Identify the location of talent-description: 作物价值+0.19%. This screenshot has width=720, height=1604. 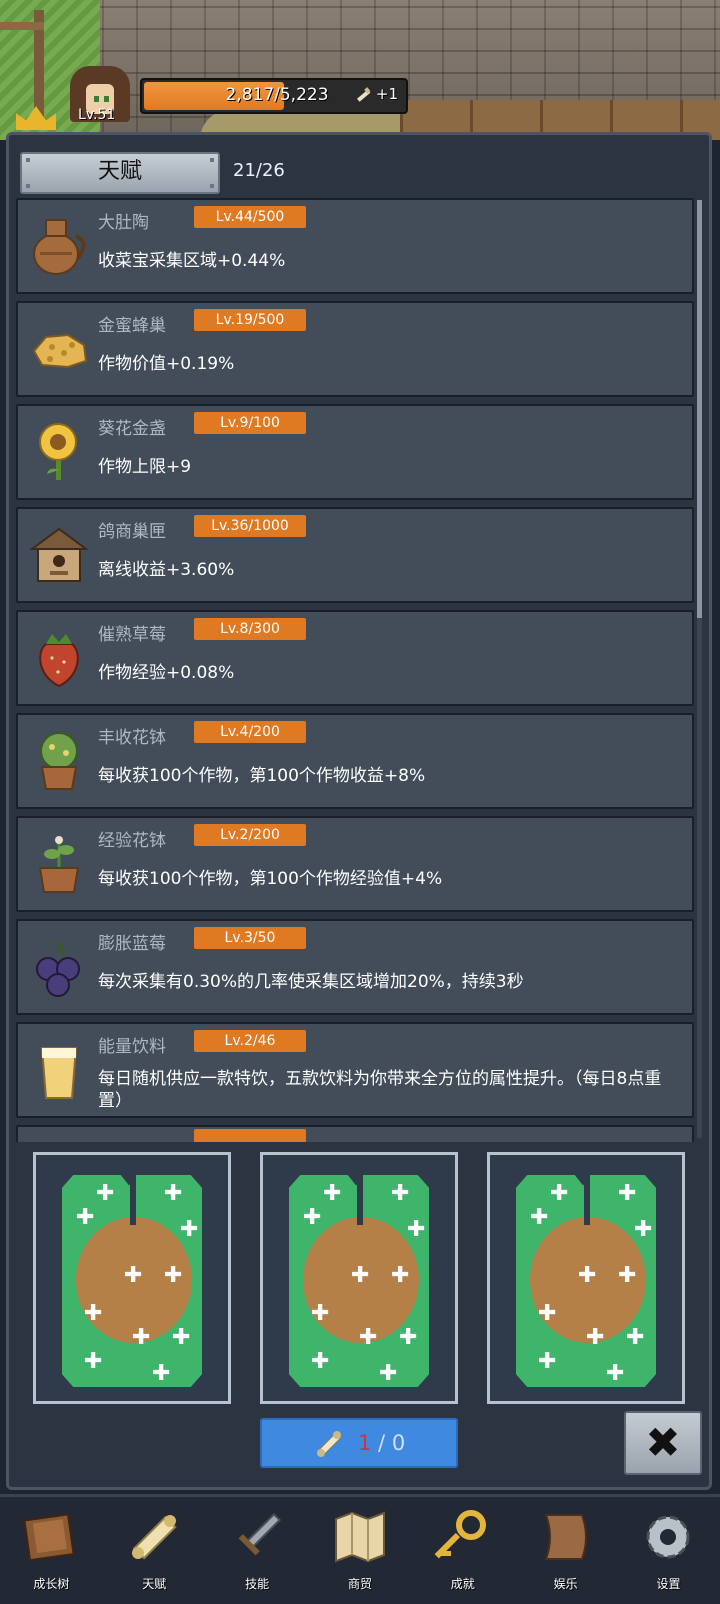
(166, 364).